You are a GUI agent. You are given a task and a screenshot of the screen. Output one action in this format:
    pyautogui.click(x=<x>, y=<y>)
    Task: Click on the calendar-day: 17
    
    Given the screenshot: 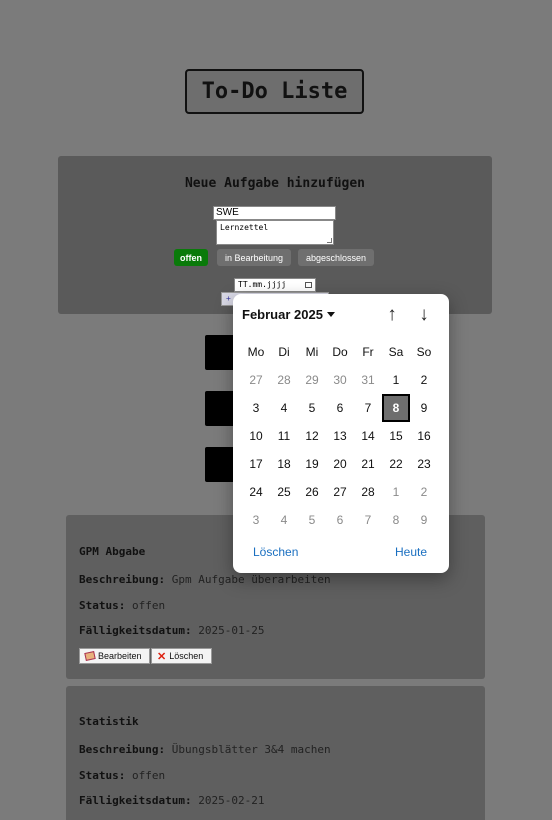 What is the action you would take?
    pyautogui.click(x=256, y=464)
    